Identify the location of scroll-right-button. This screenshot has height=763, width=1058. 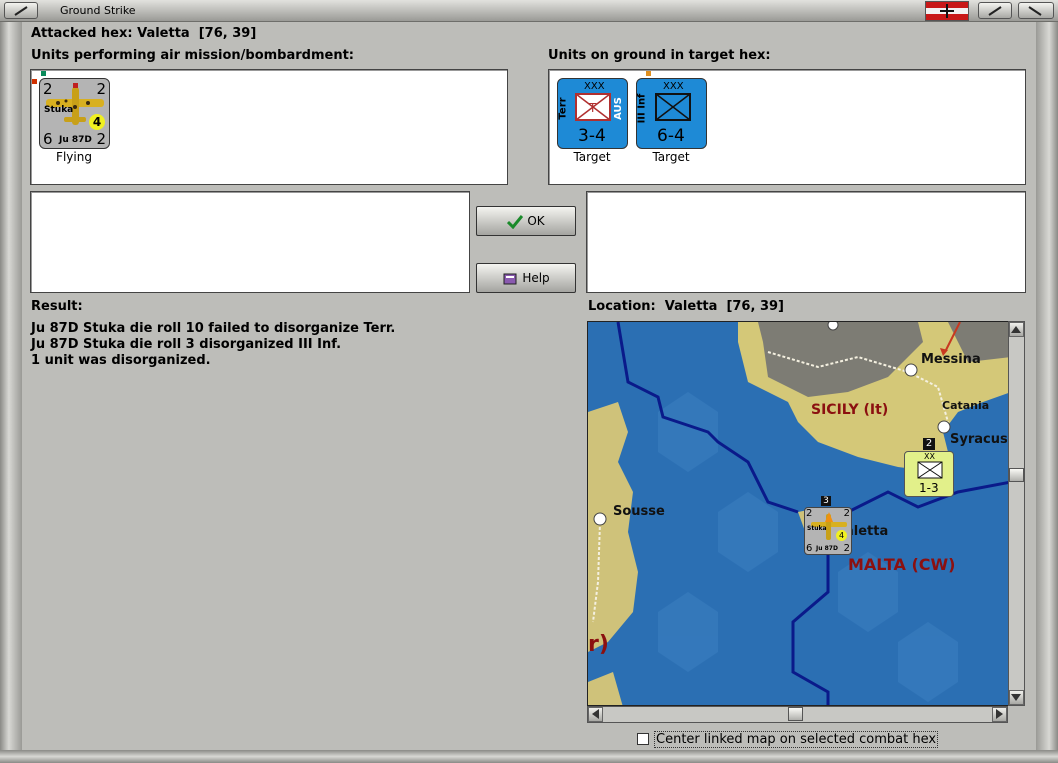
(999, 714).